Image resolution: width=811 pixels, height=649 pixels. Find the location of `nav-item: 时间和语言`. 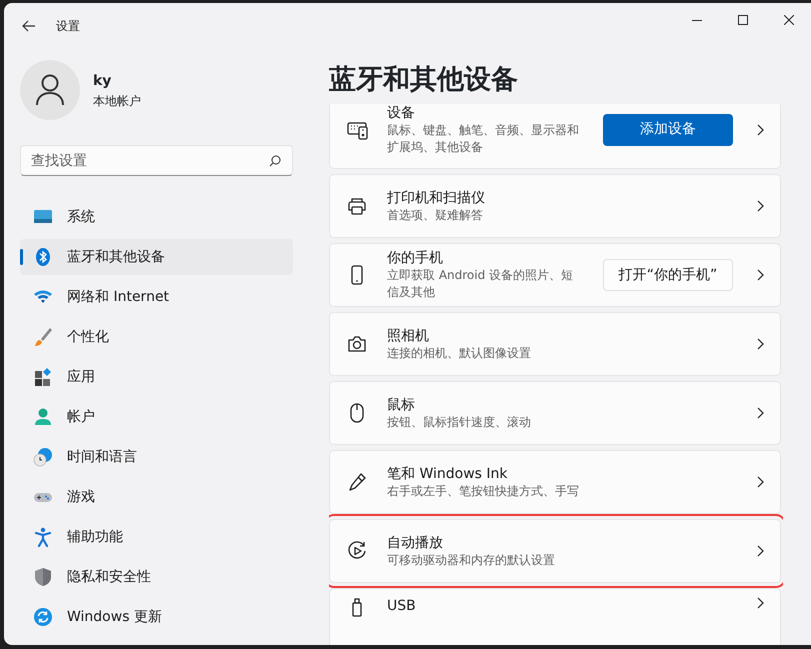

nav-item: 时间和语言 is located at coordinates (156, 457).